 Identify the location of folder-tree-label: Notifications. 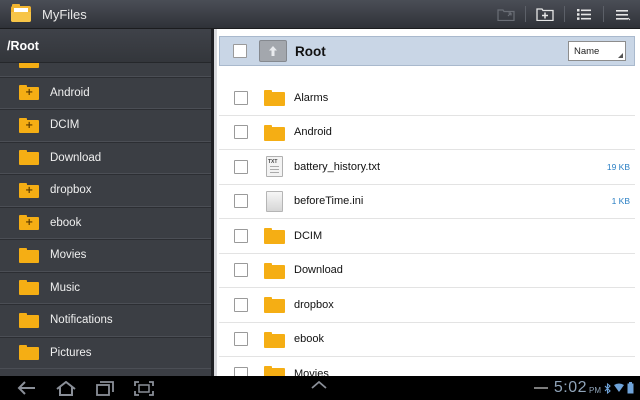
(81, 320).